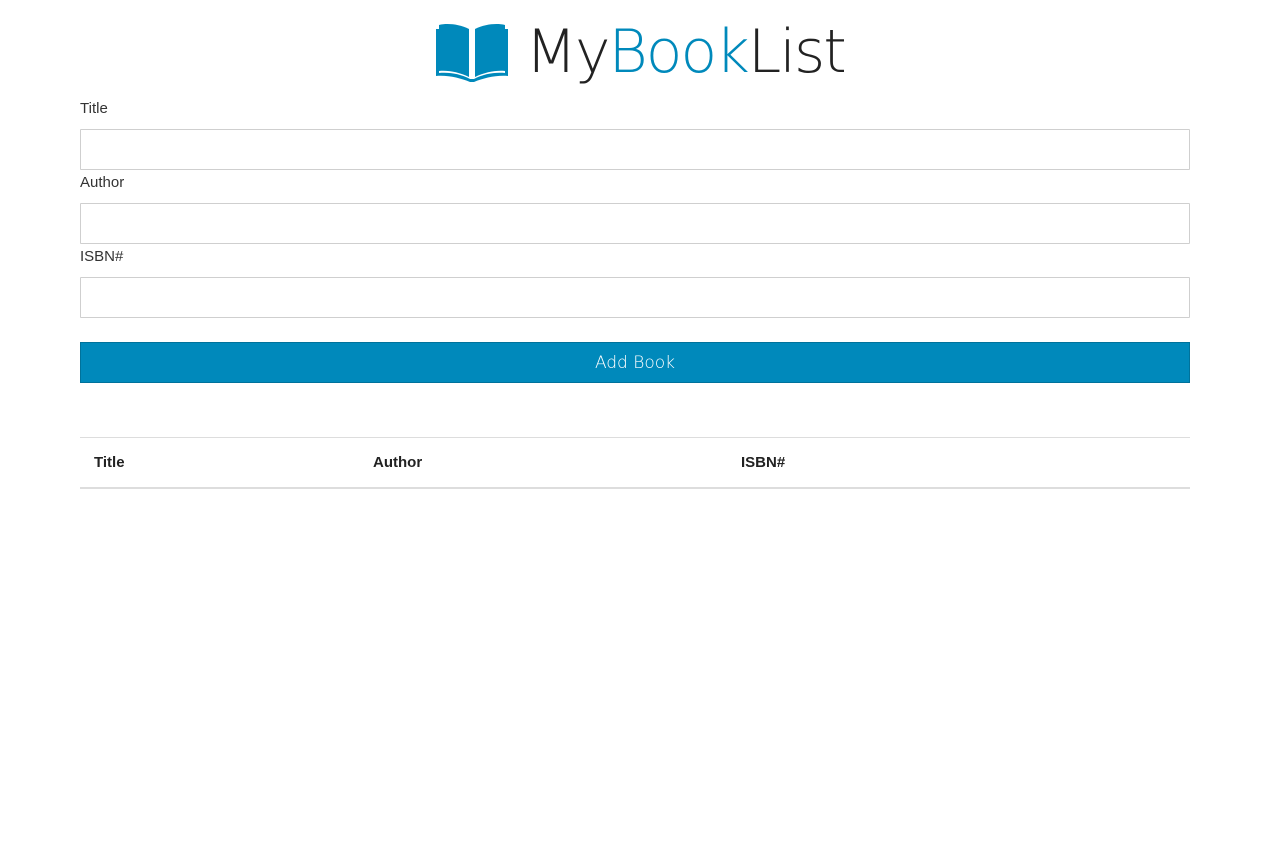  I want to click on brand-logo: My Book List, so click(641, 52).